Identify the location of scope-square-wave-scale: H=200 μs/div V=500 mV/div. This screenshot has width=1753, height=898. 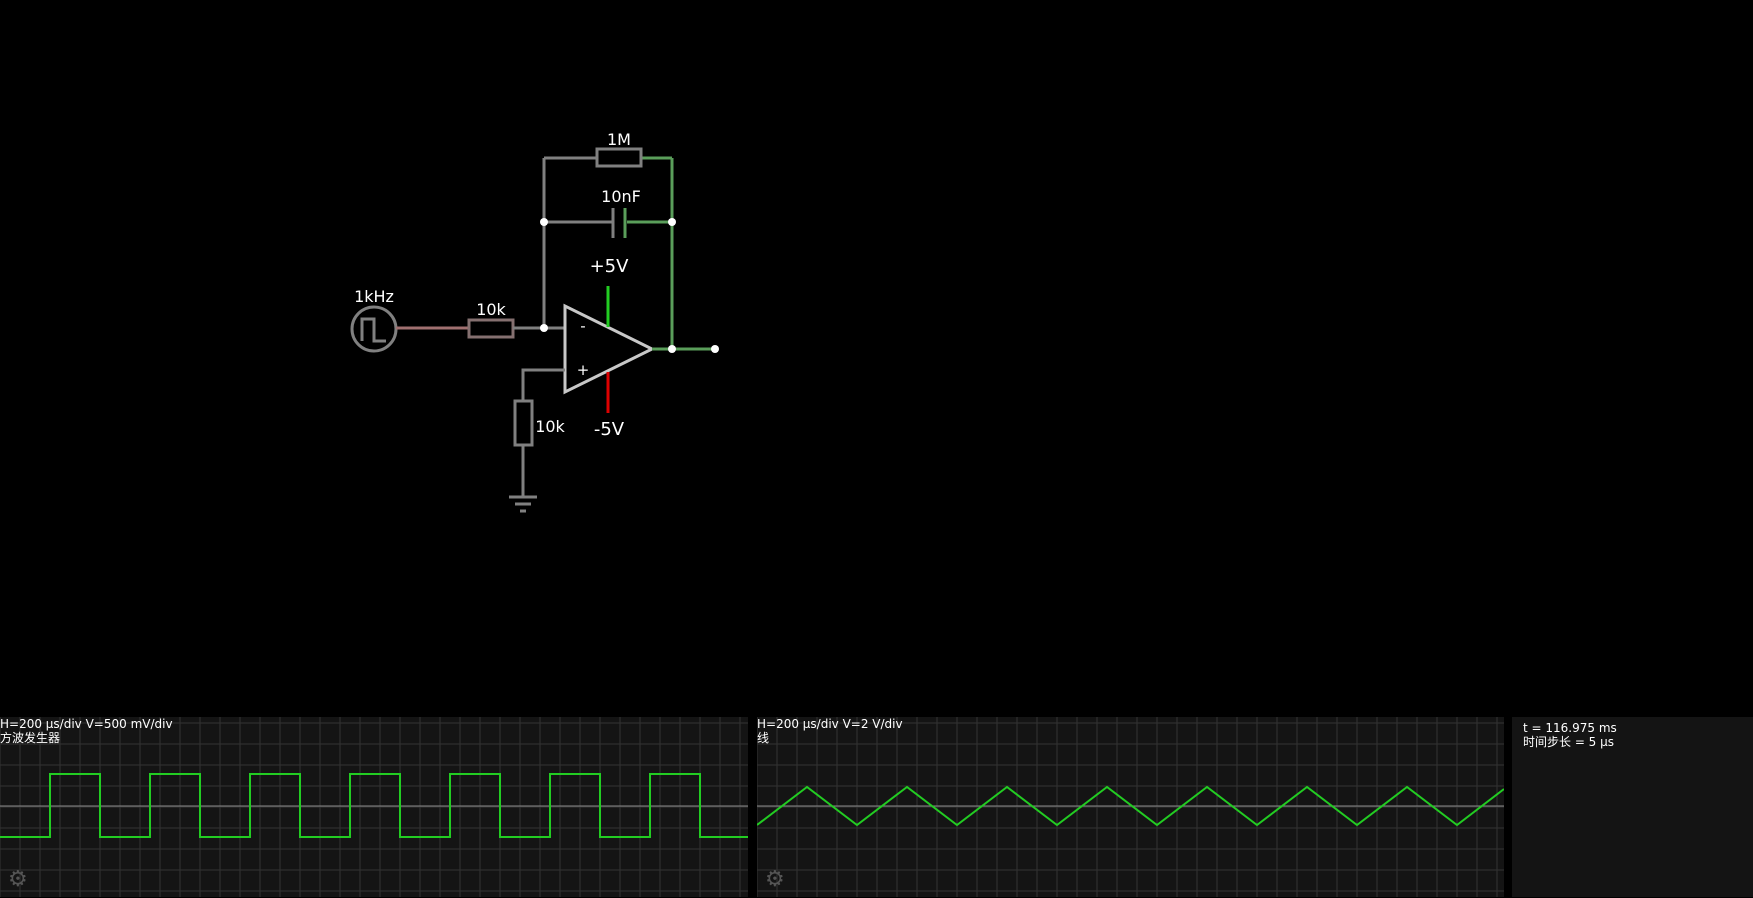
(86, 724).